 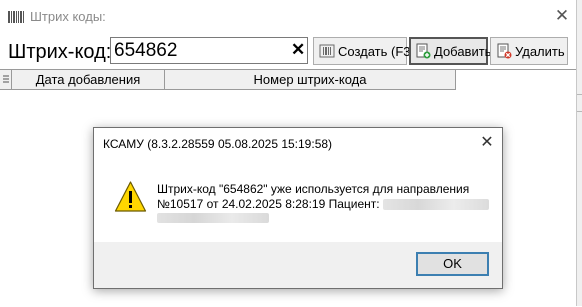 What do you see at coordinates (376, 51) in the screenshot?
I see `create-button-label: Создать (F3)` at bounding box center [376, 51].